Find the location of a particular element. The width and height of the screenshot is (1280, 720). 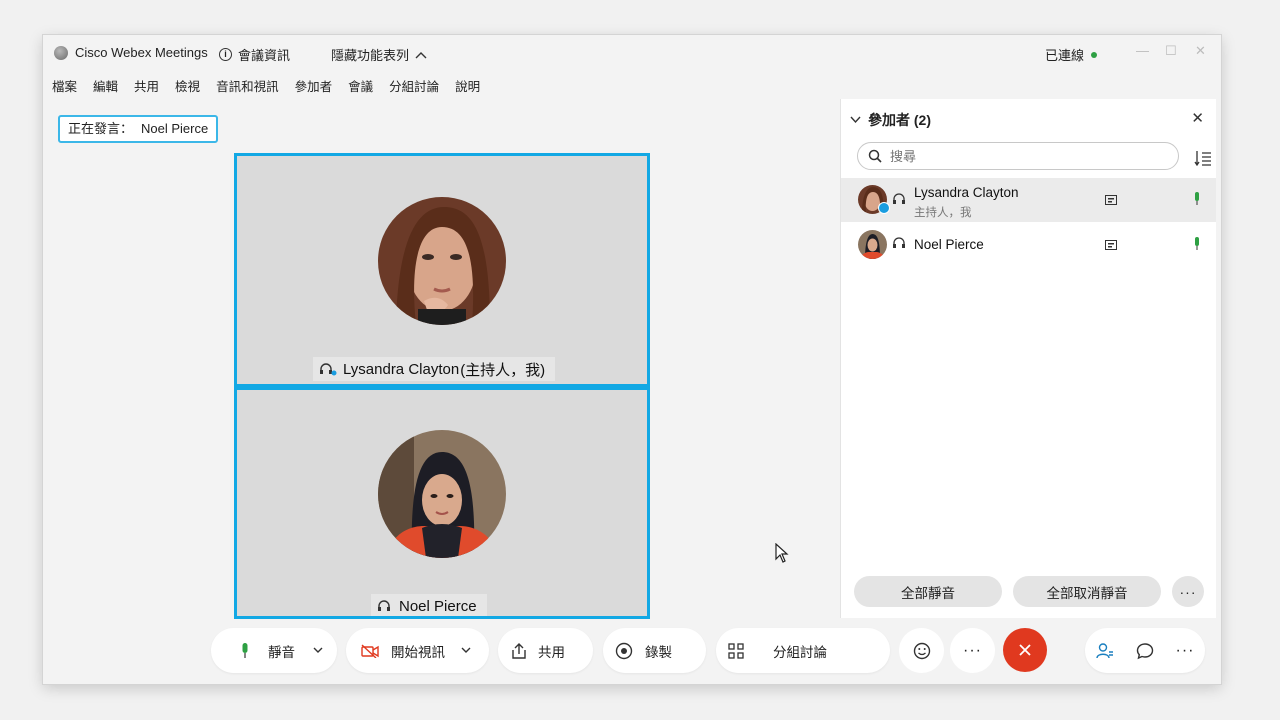

breakout-icon is located at coordinates (736, 650).